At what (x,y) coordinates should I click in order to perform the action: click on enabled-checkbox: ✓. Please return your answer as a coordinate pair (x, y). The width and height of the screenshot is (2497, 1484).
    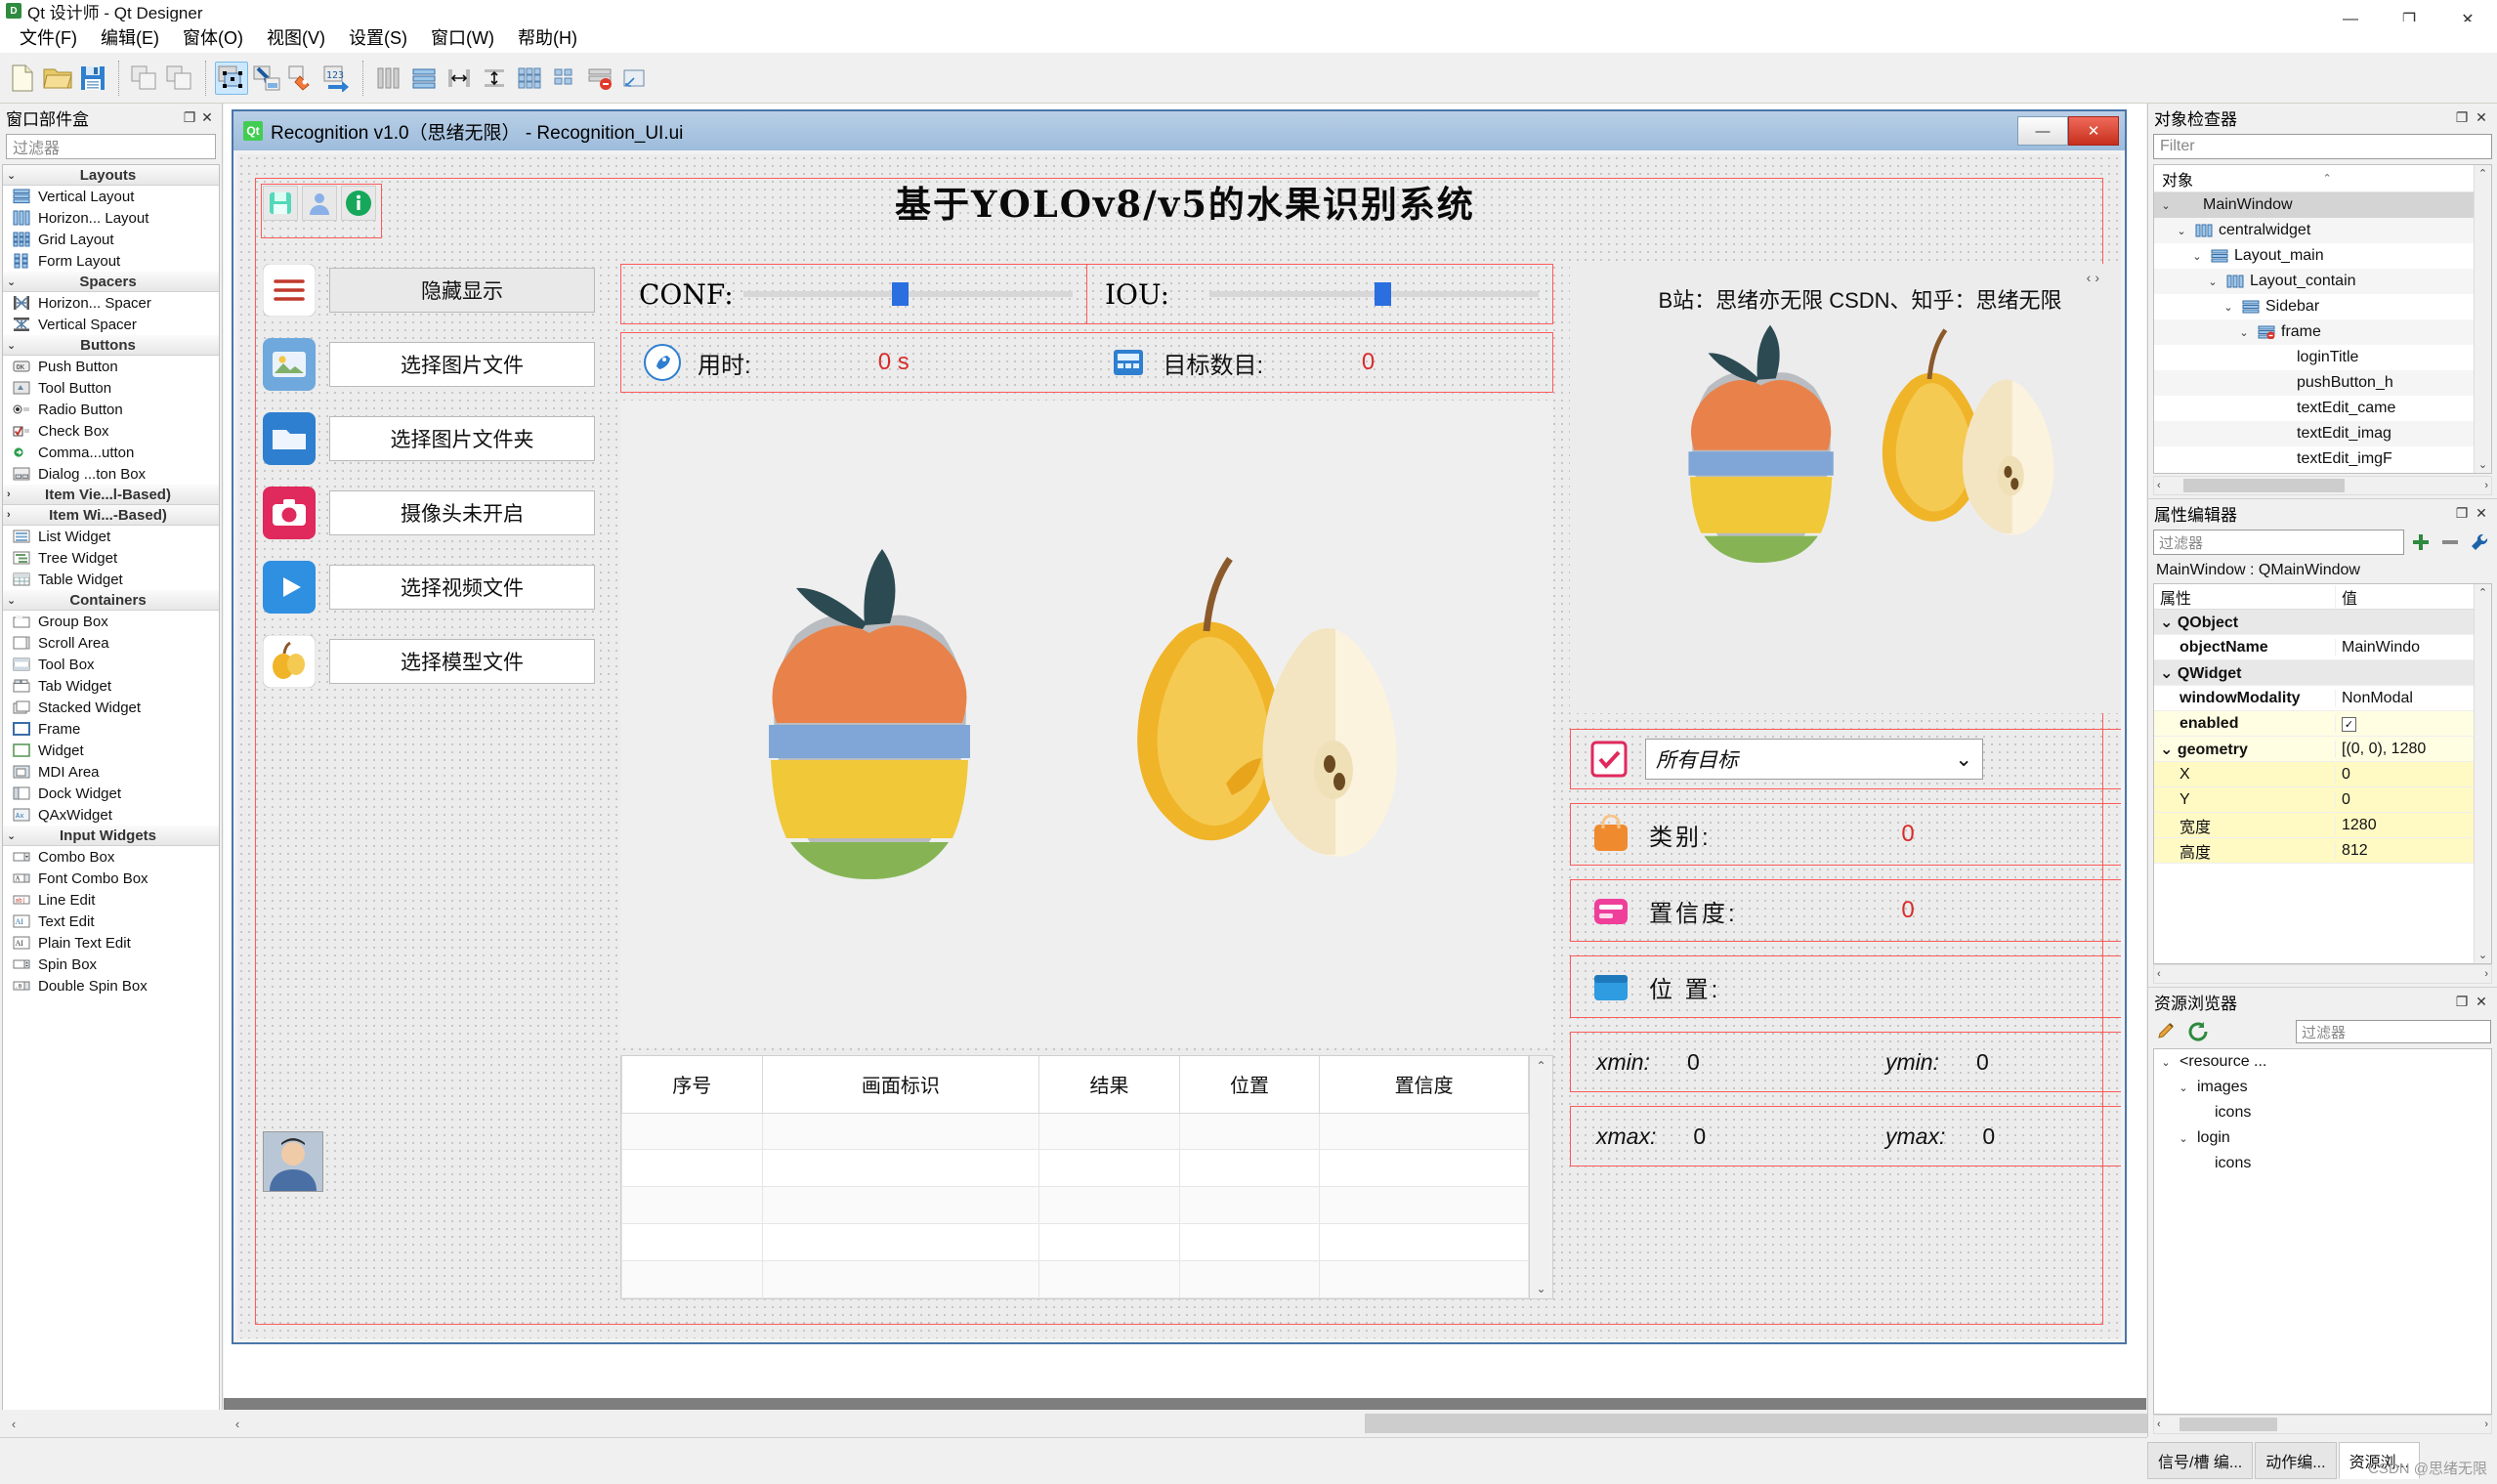
    Looking at the image, I should click on (2349, 724).